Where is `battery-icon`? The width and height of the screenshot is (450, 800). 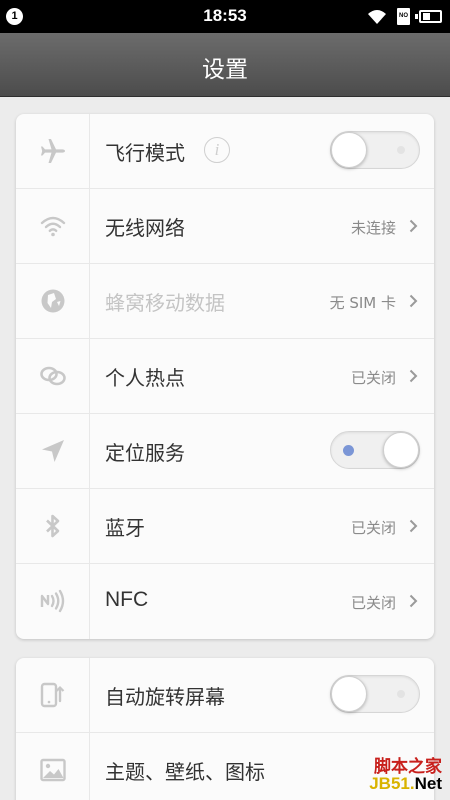 battery-icon is located at coordinates (428, 16).